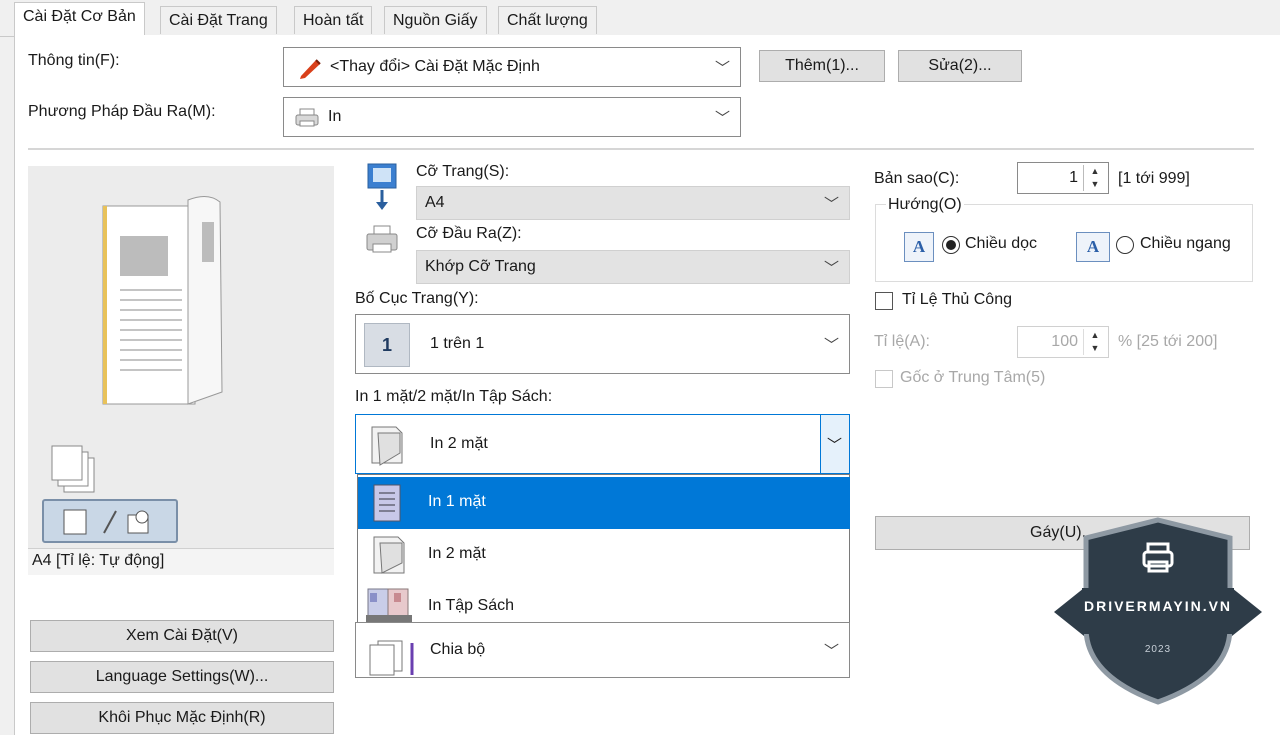 This screenshot has height=735, width=1280. I want to click on page-layout-select: 1 1 trên 1 ﹀, so click(602, 344).